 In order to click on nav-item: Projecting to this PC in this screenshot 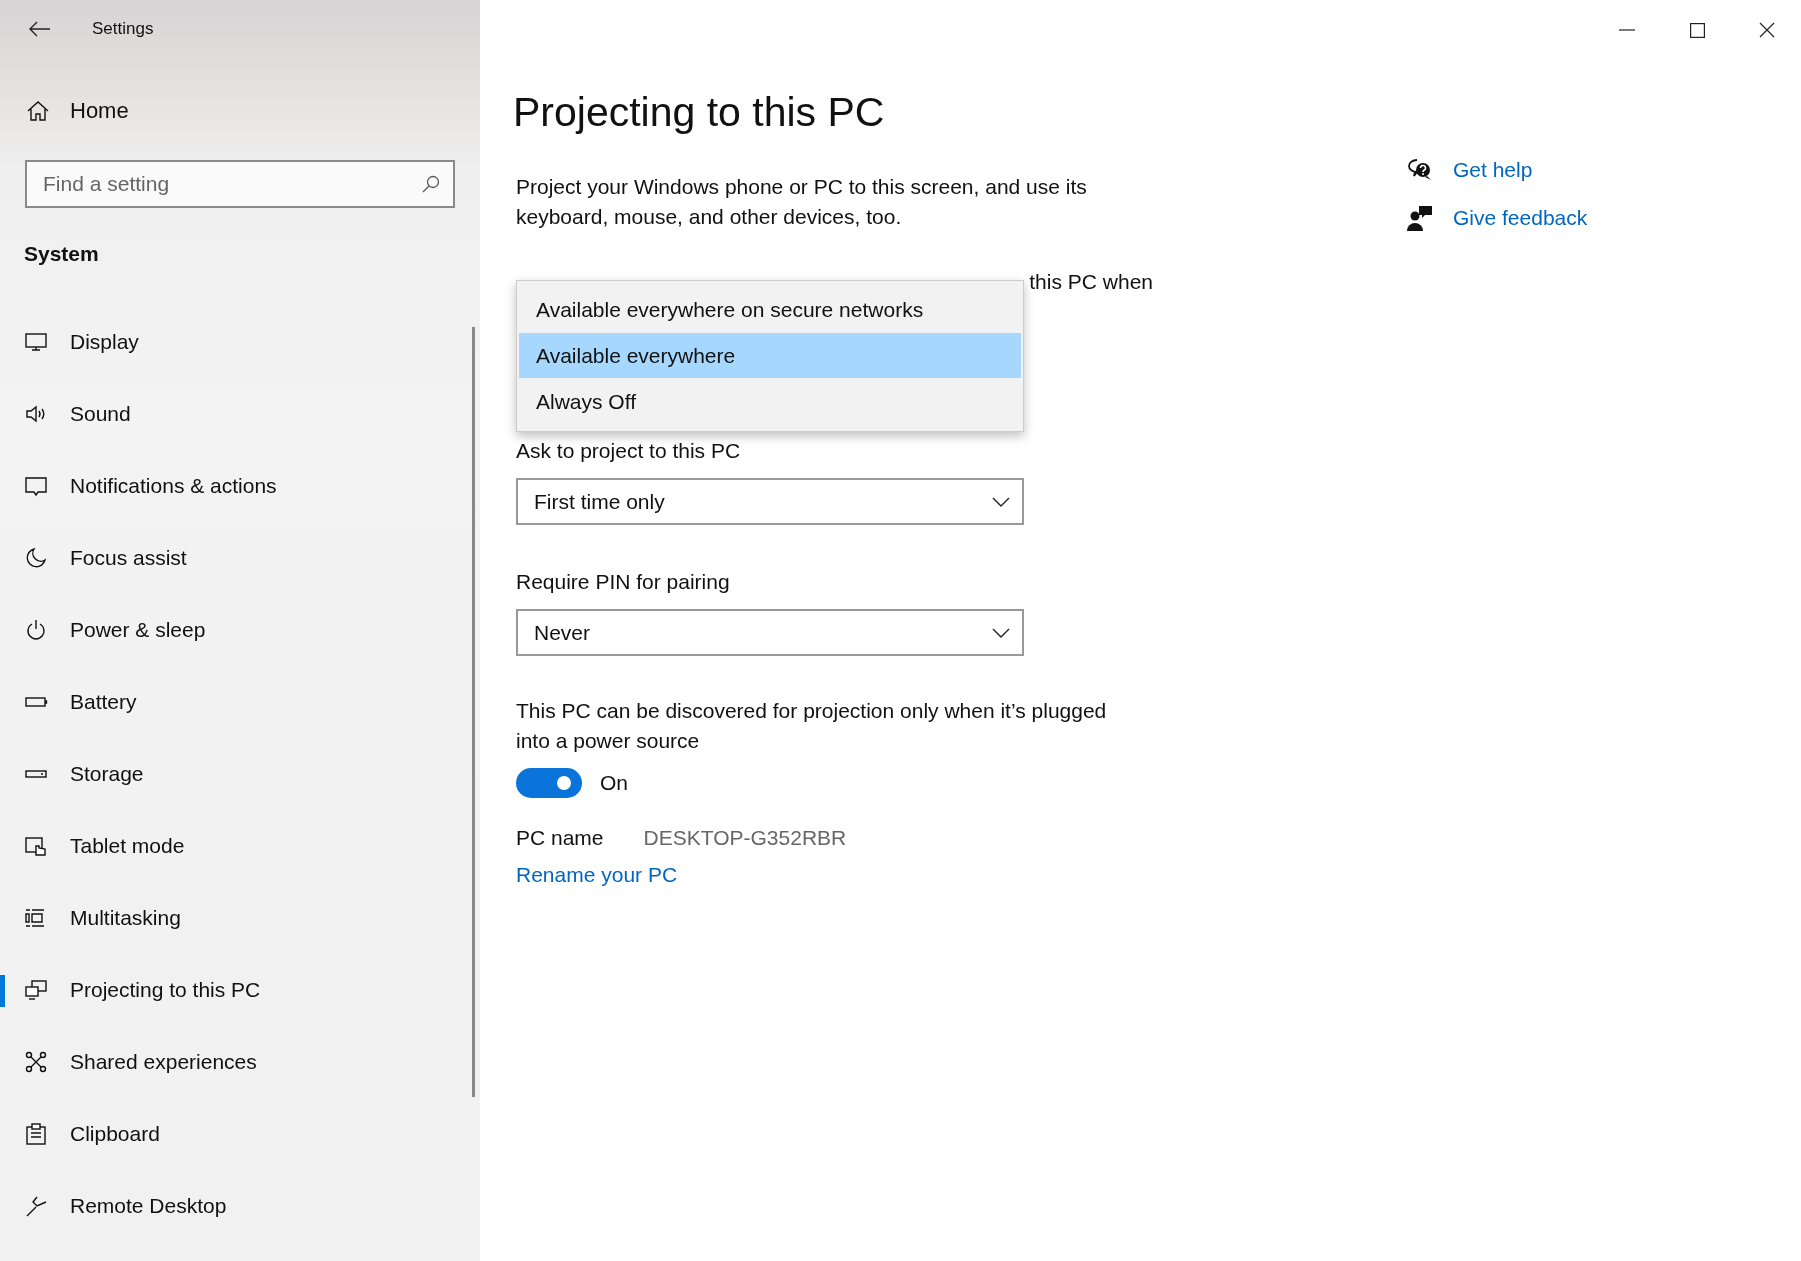, I will do `click(240, 990)`.